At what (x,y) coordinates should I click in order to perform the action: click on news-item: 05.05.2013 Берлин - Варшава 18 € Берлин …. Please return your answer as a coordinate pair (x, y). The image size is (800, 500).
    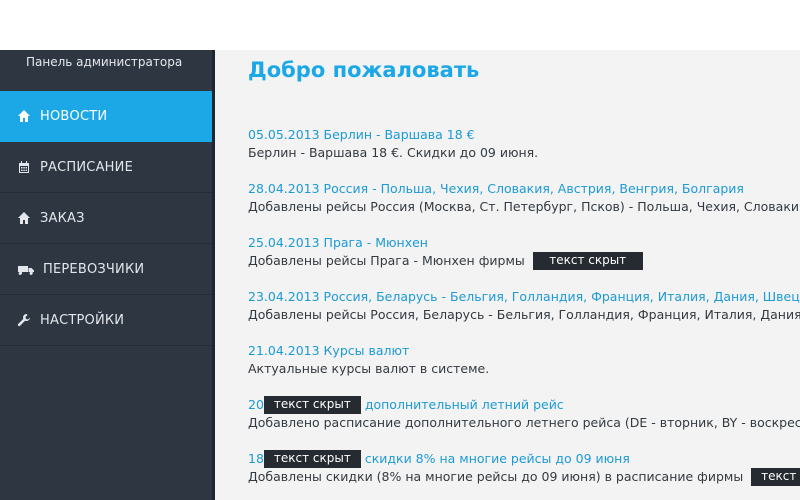
    Looking at the image, I should click on (524, 153).